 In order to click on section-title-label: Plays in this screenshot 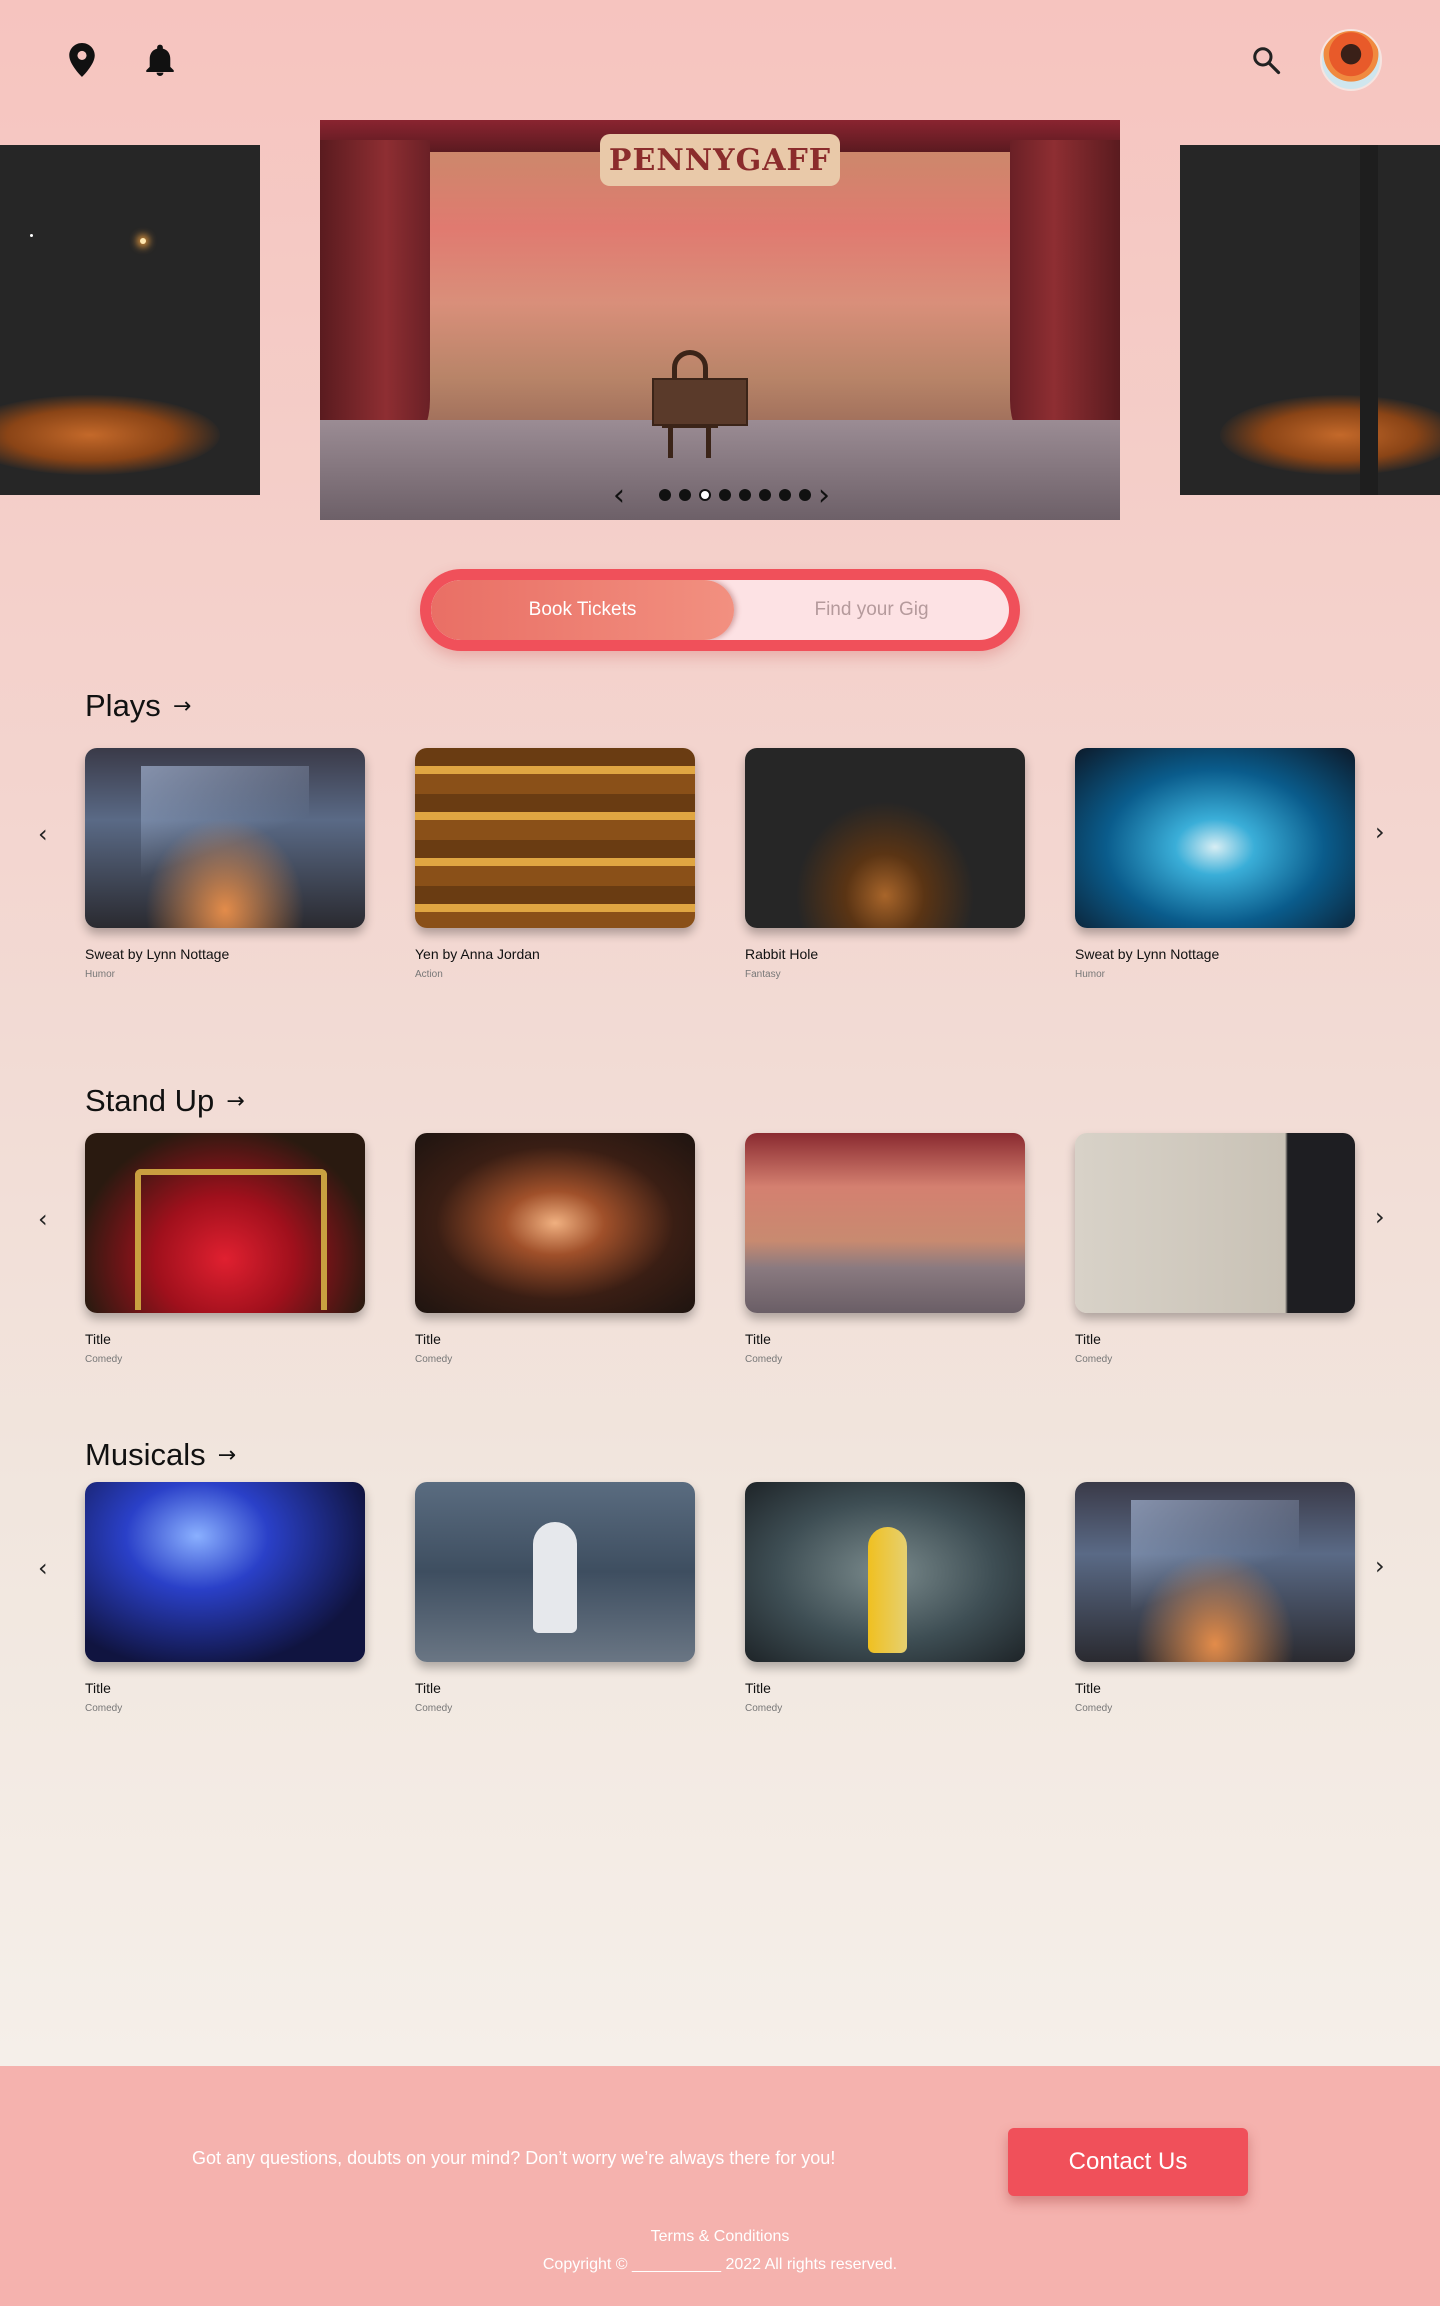, I will do `click(123, 705)`.